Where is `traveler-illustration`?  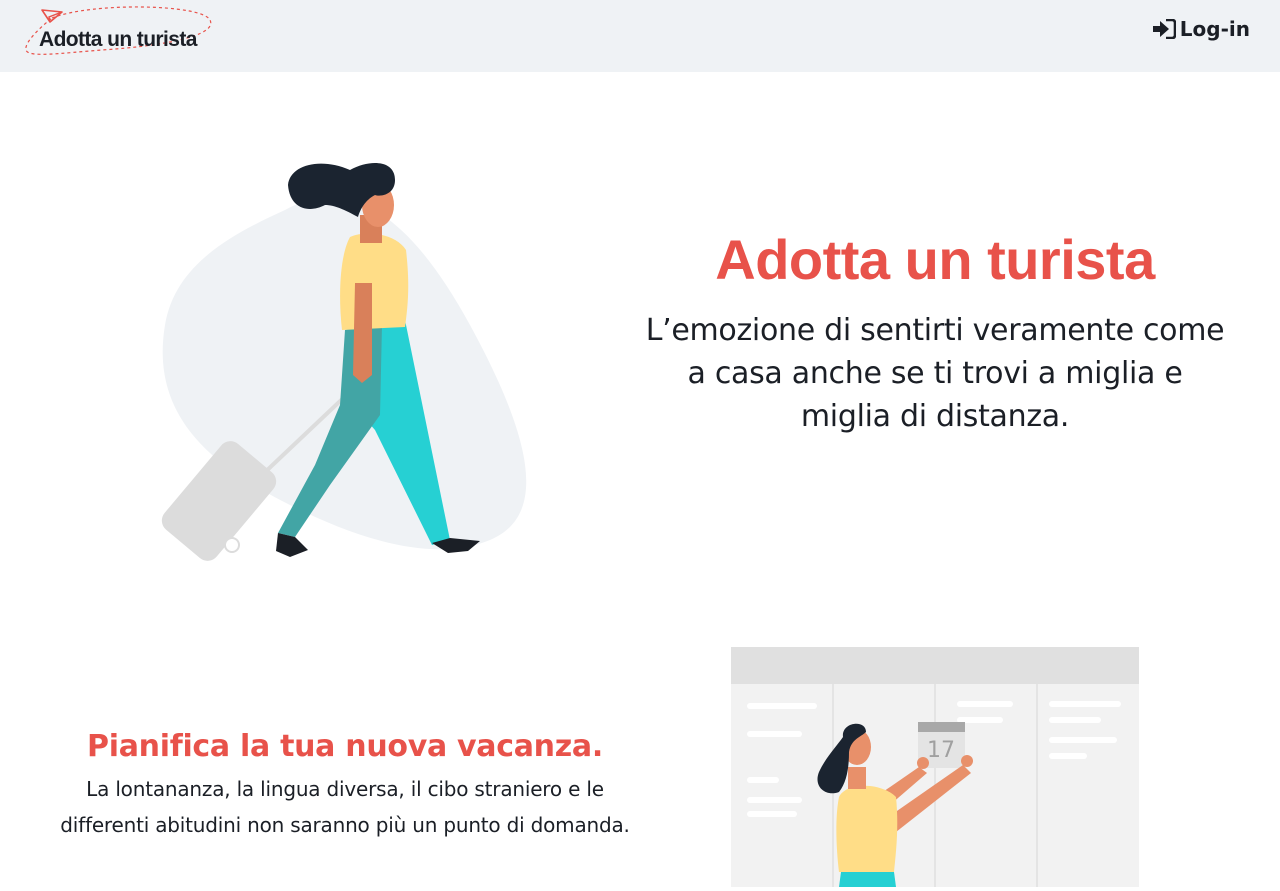
traveler-illustration is located at coordinates (350, 362).